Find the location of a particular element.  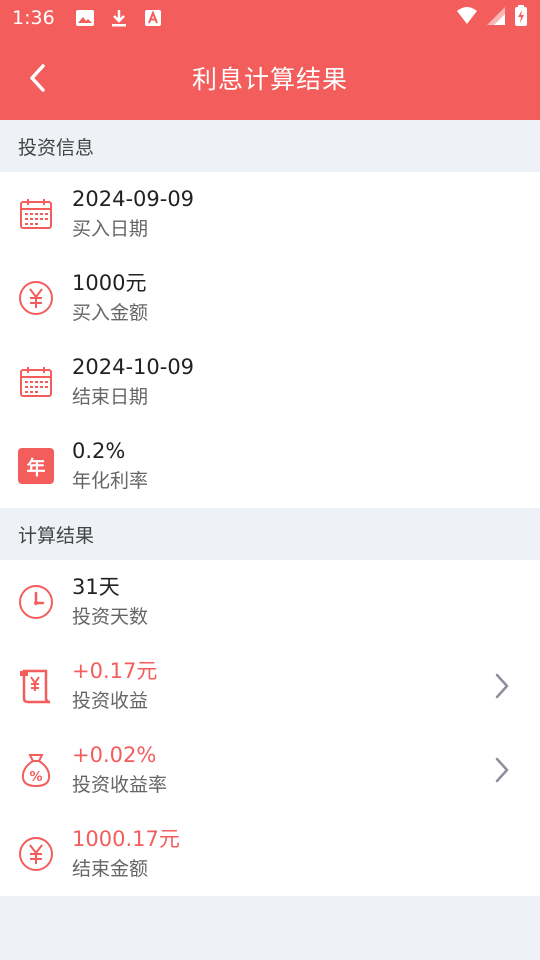

buy-amount-value: 1000元 is located at coordinates (109, 283).